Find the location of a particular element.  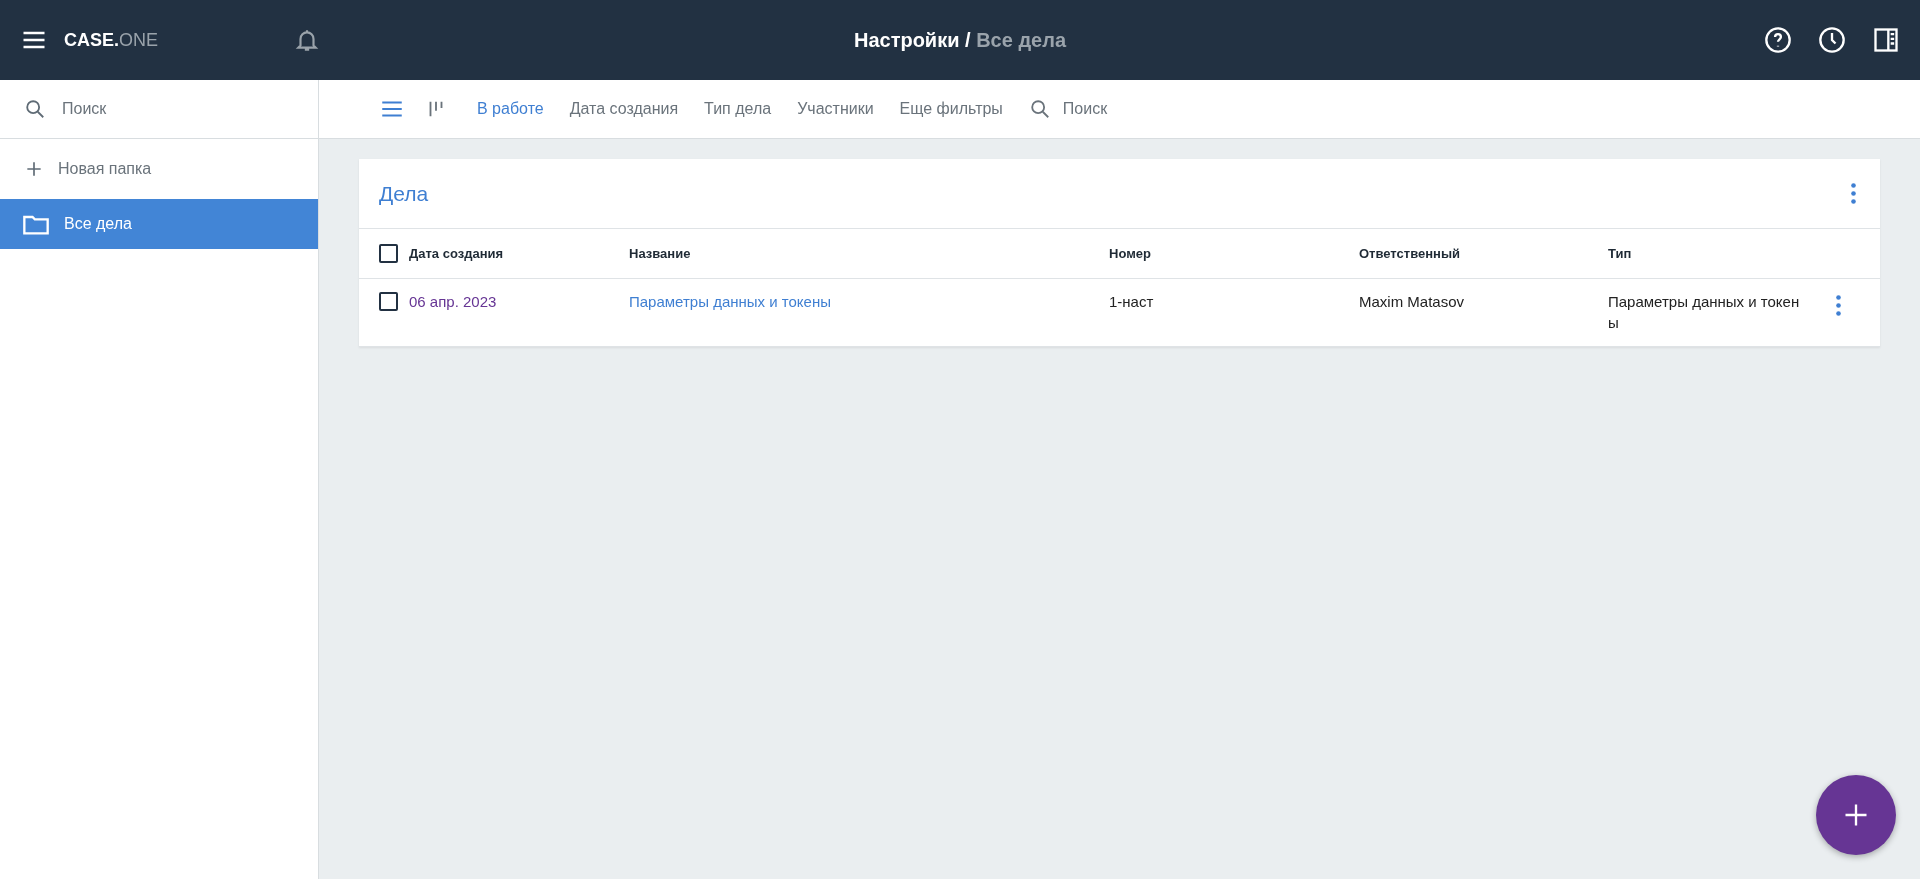

type-cell-text: Параметры данных и токены is located at coordinates (1704, 312).